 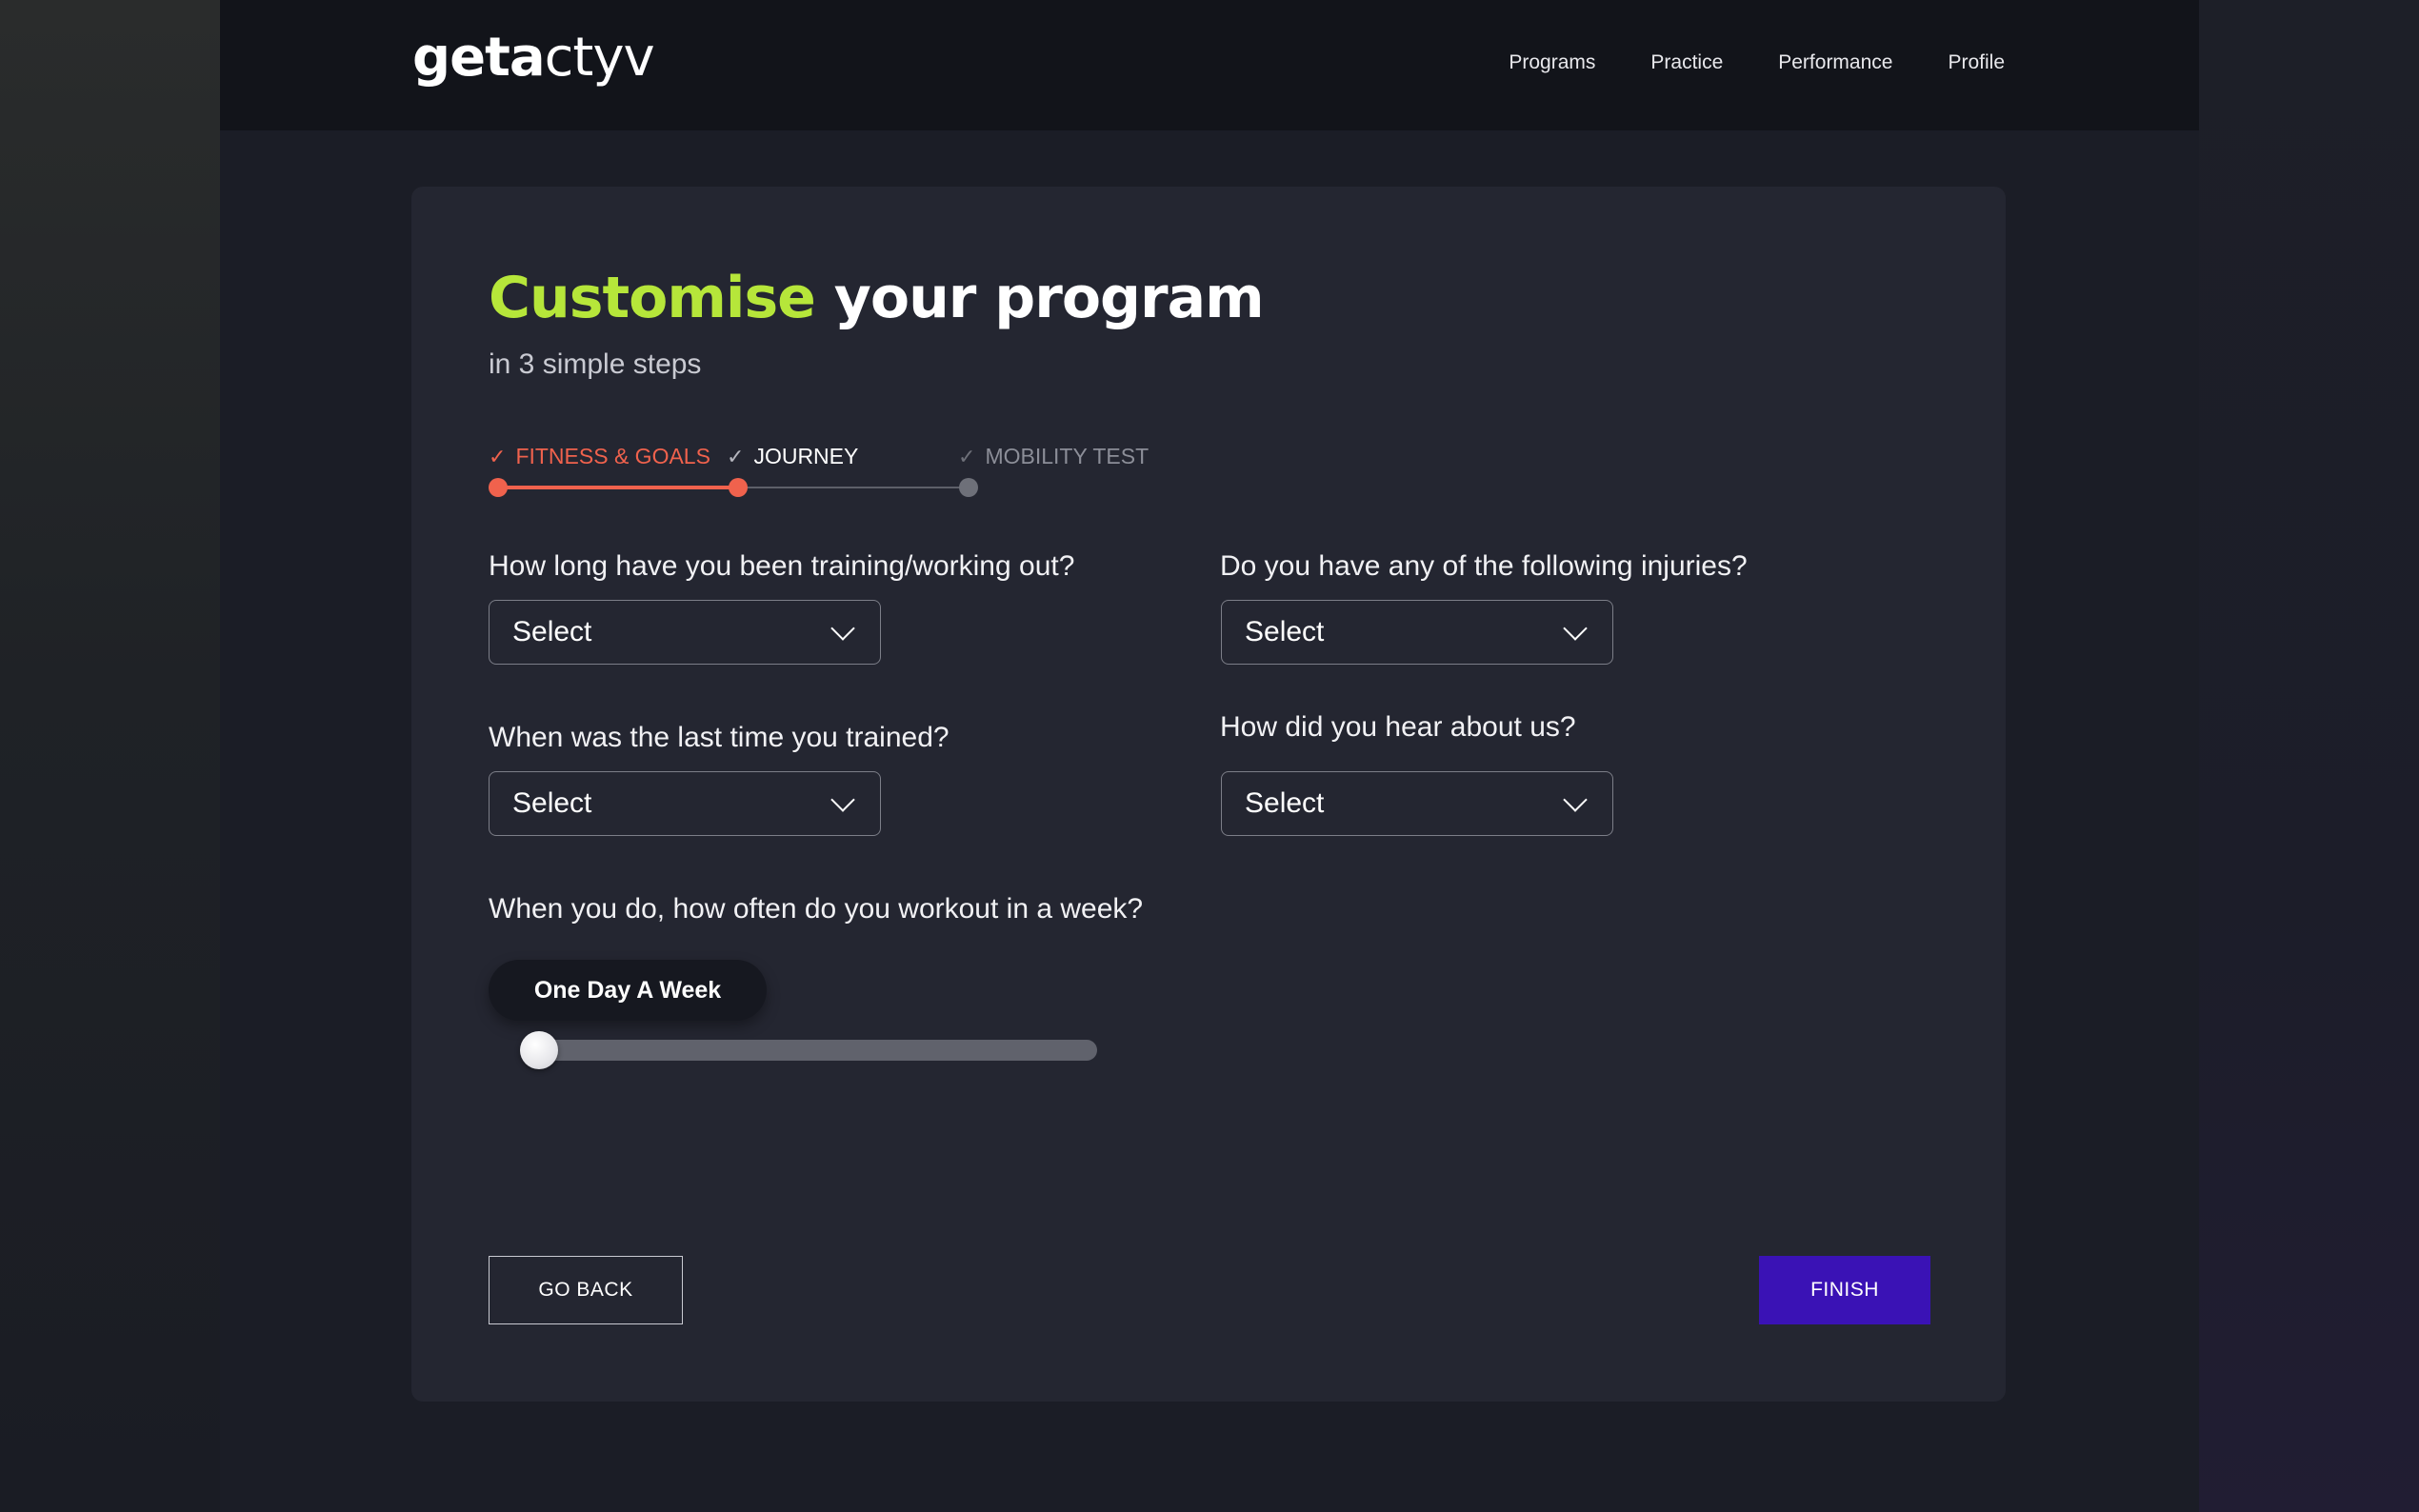 What do you see at coordinates (806, 456) in the screenshot?
I see `step-label: JOURNEY` at bounding box center [806, 456].